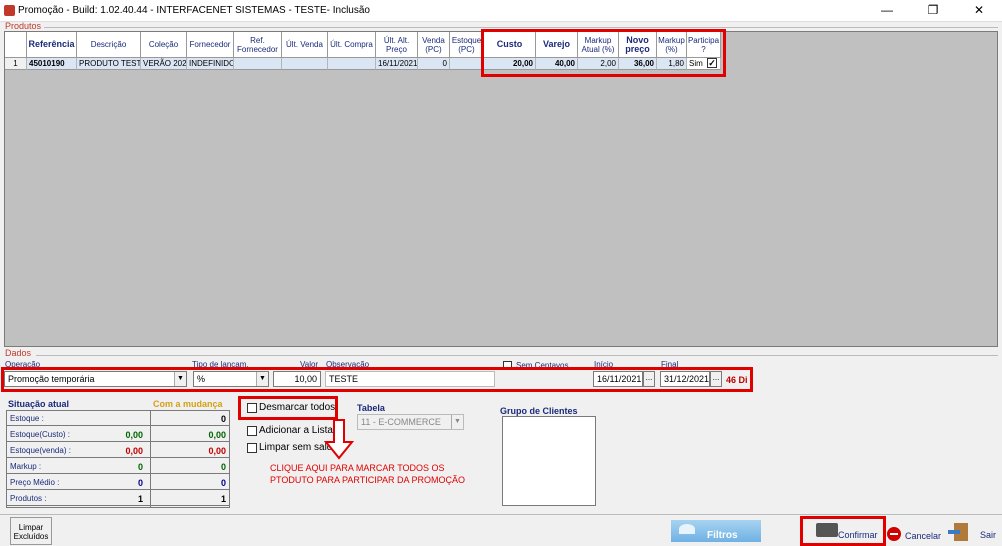  I want to click on produtos-group-label: Produtos, so click(23, 26).